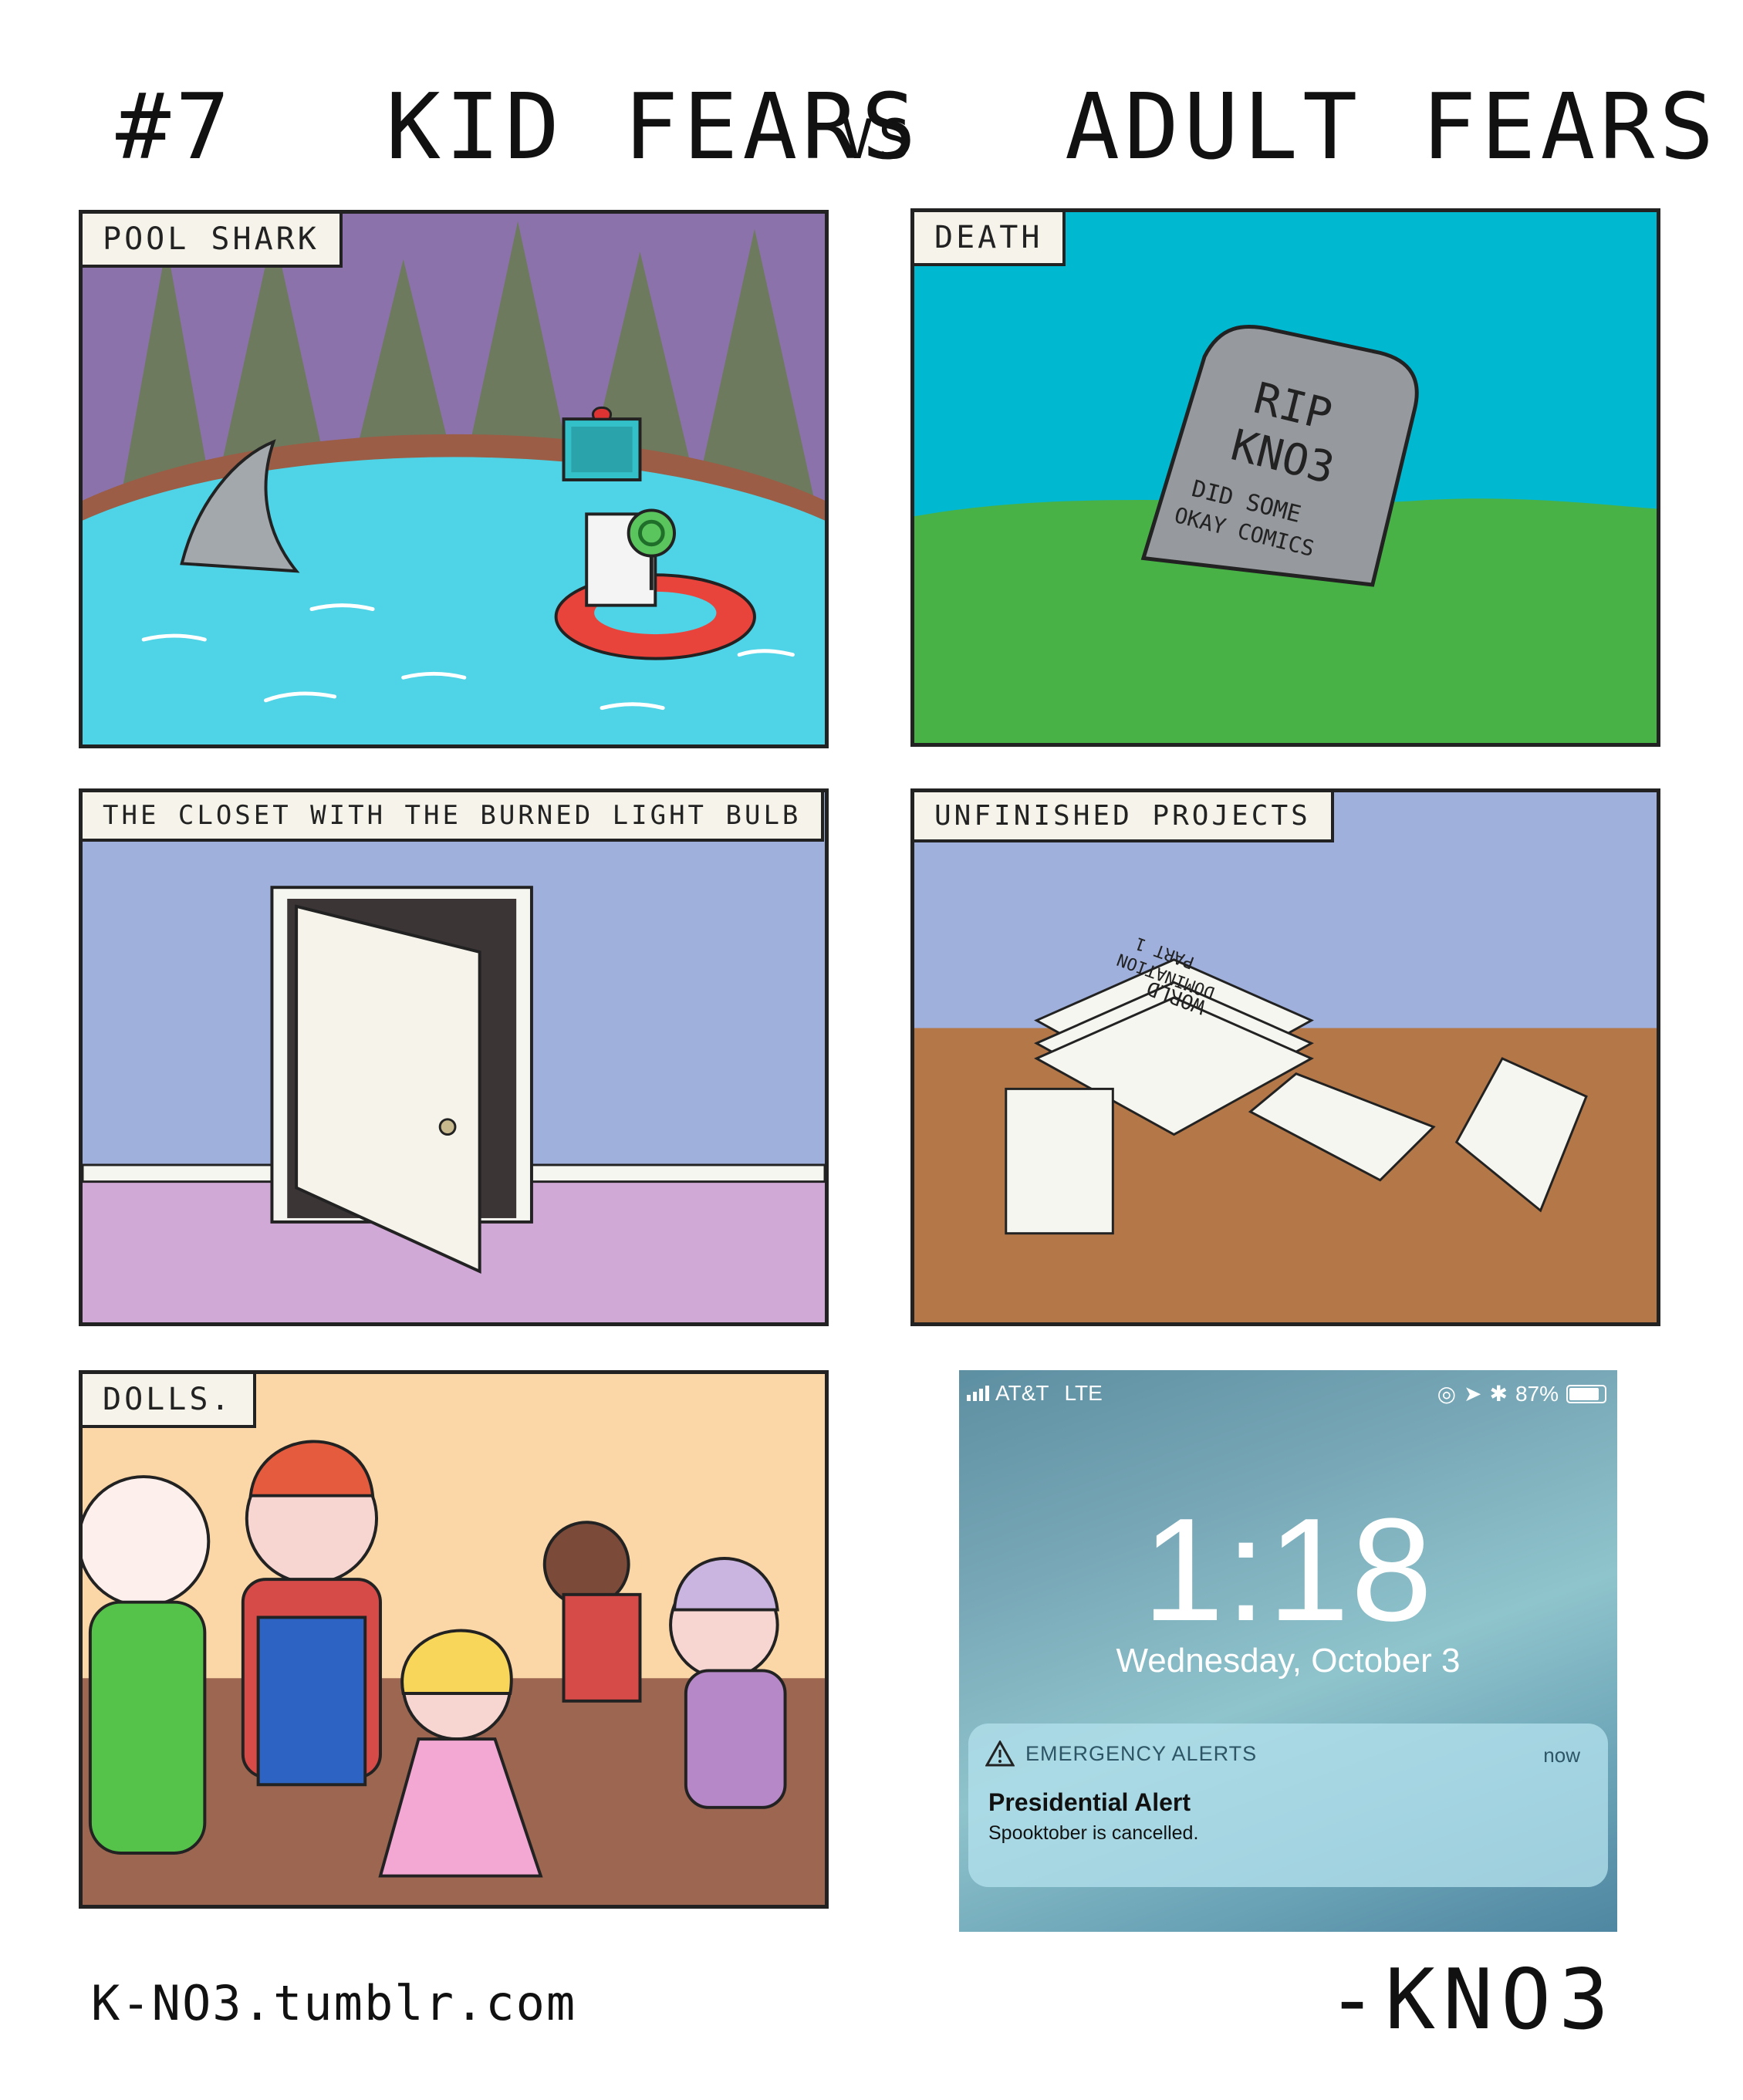 The image size is (1743, 2100). I want to click on panel-caption: DOLLS., so click(169, 1401).